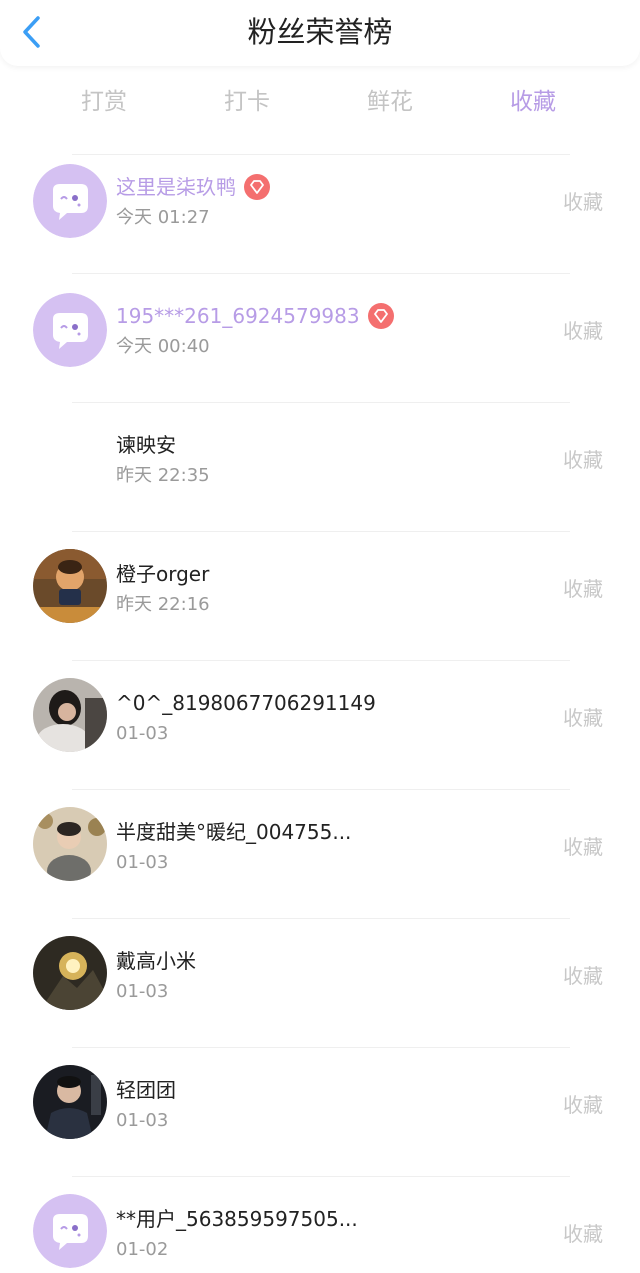 The image size is (640, 1273). I want to click on tab-tip: 打赏, so click(104, 102).